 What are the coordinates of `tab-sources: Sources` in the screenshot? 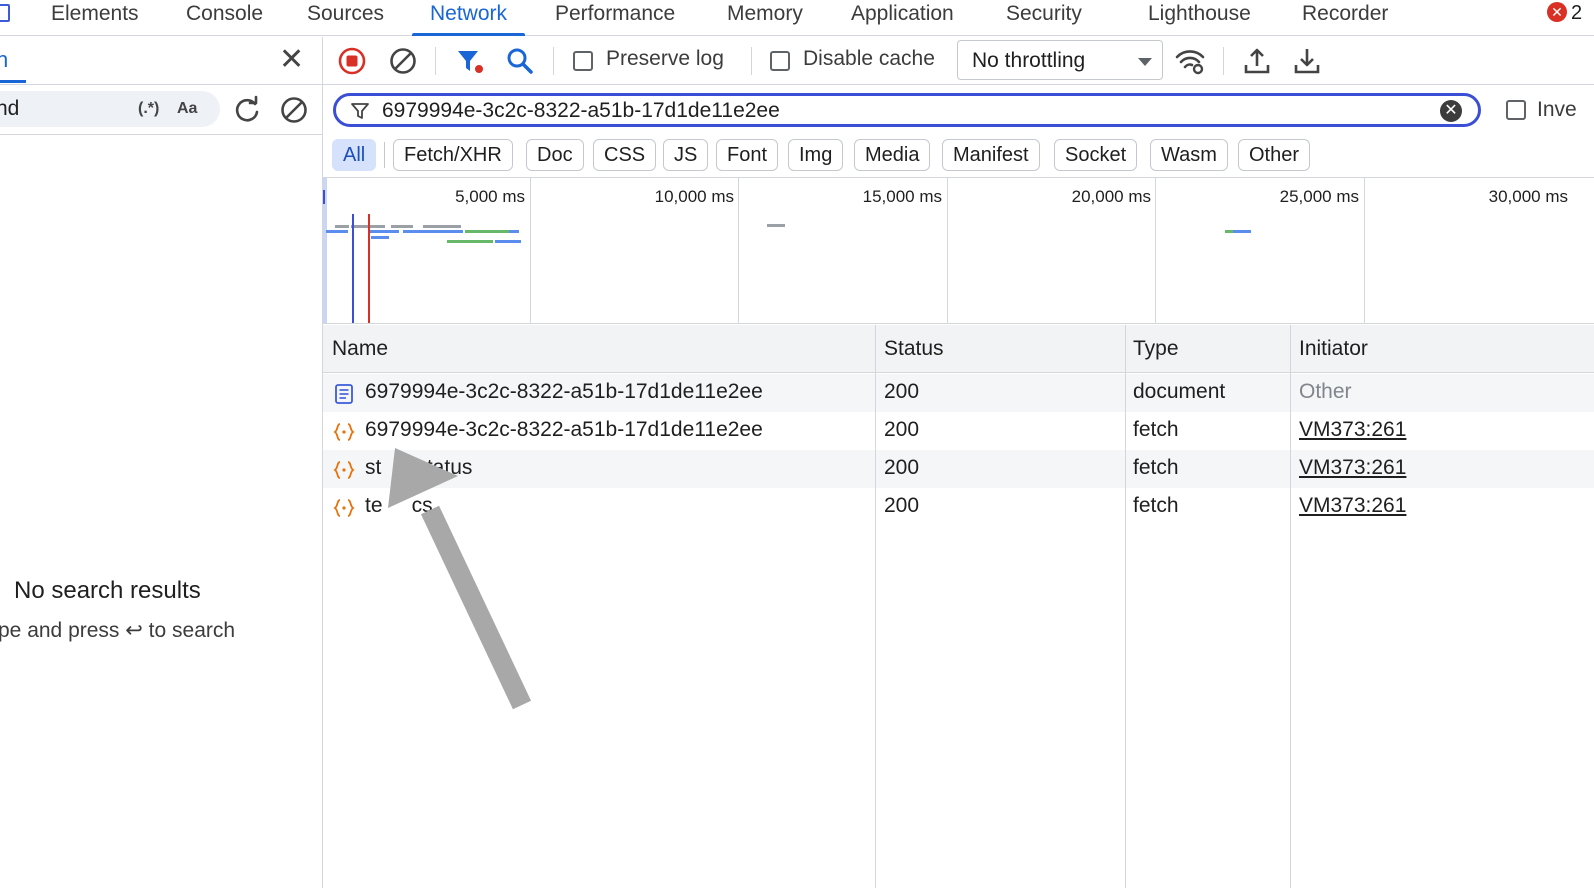 It's located at (345, 18).